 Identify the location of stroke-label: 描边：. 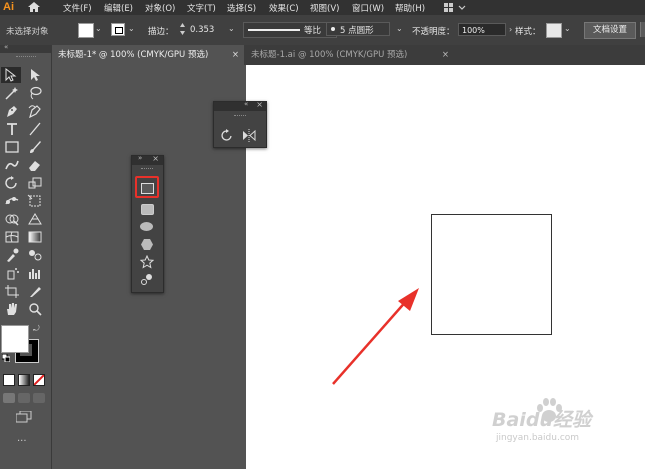
(161, 32).